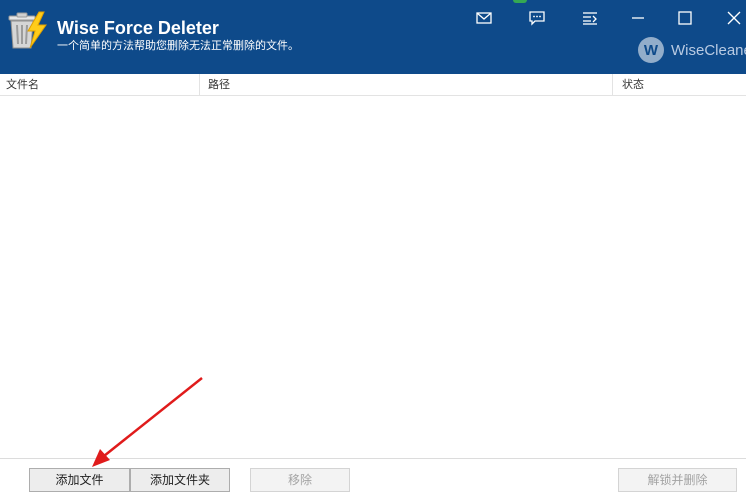 The image size is (746, 493). What do you see at coordinates (100, 84) in the screenshot?
I see `column-header-filename: 文件名` at bounding box center [100, 84].